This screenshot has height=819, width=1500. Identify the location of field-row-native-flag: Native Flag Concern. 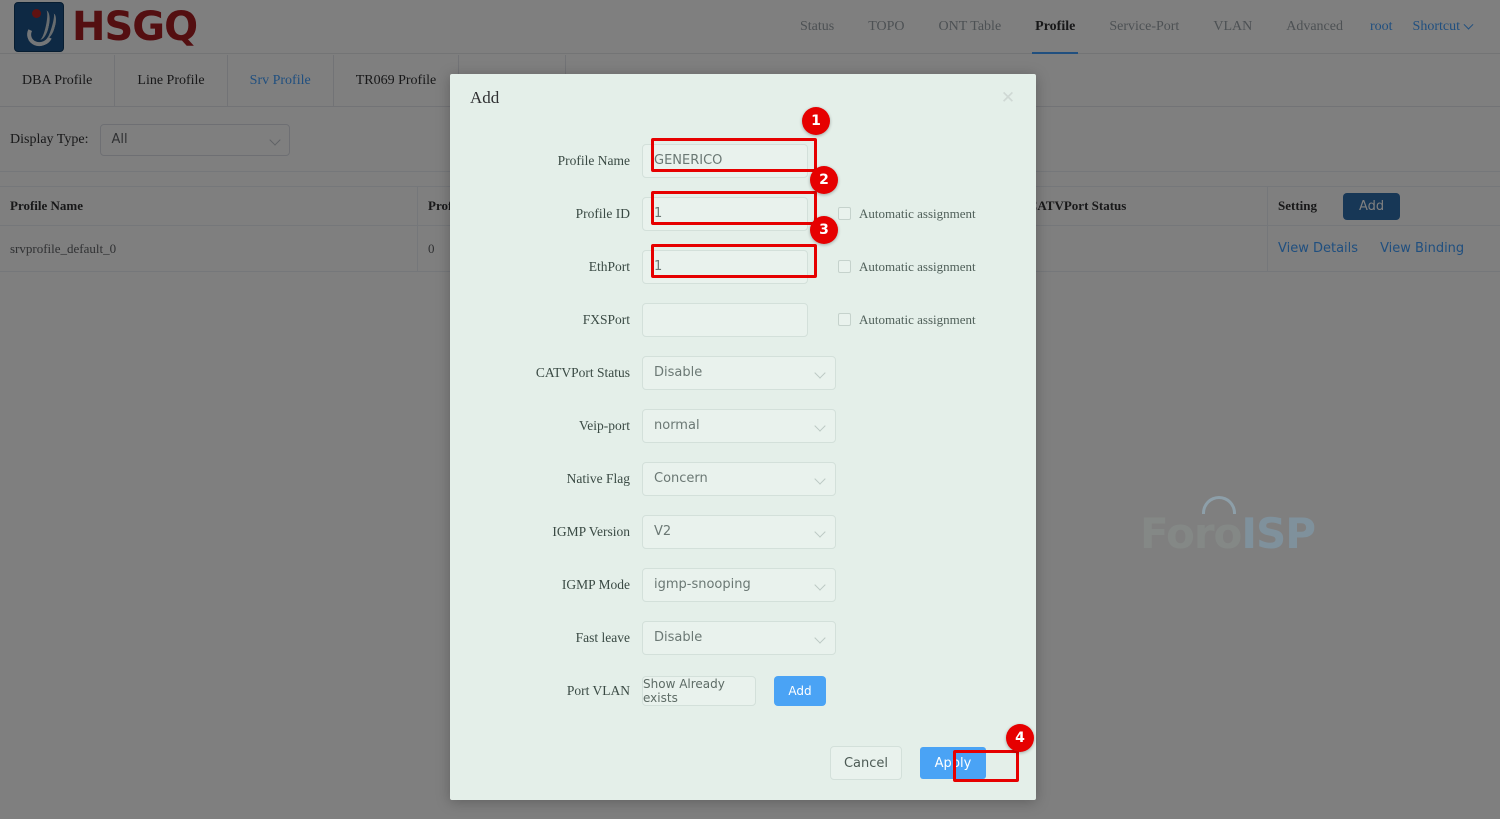
(743, 478).